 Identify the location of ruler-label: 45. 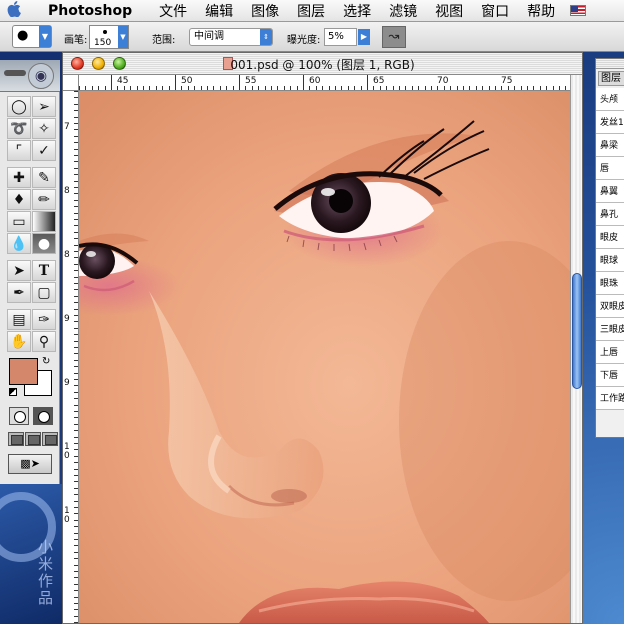
(123, 81).